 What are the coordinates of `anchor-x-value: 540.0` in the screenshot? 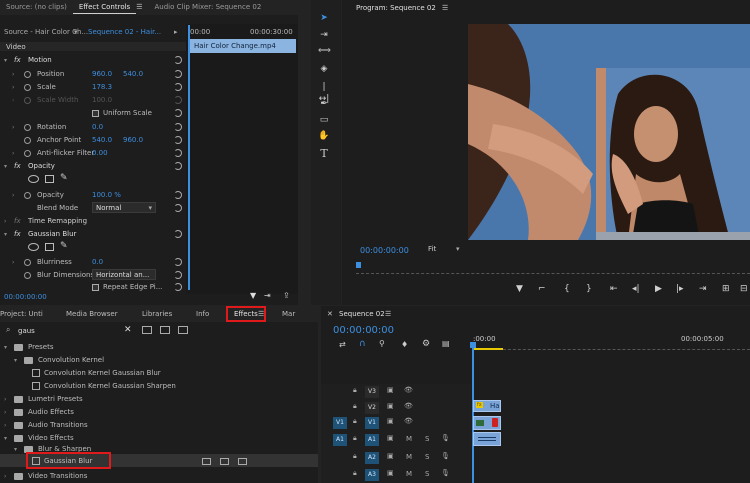 It's located at (102, 140).